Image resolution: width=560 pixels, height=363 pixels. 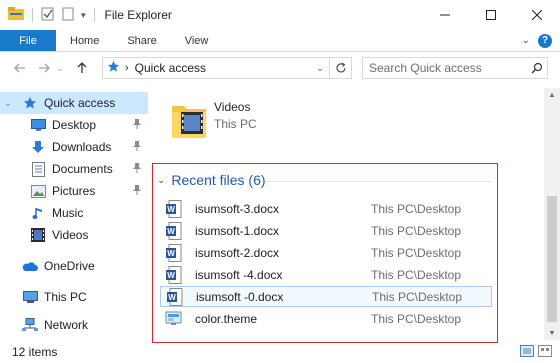 What do you see at coordinates (448, 68) in the screenshot?
I see `search-input: Search Quick access` at bounding box center [448, 68].